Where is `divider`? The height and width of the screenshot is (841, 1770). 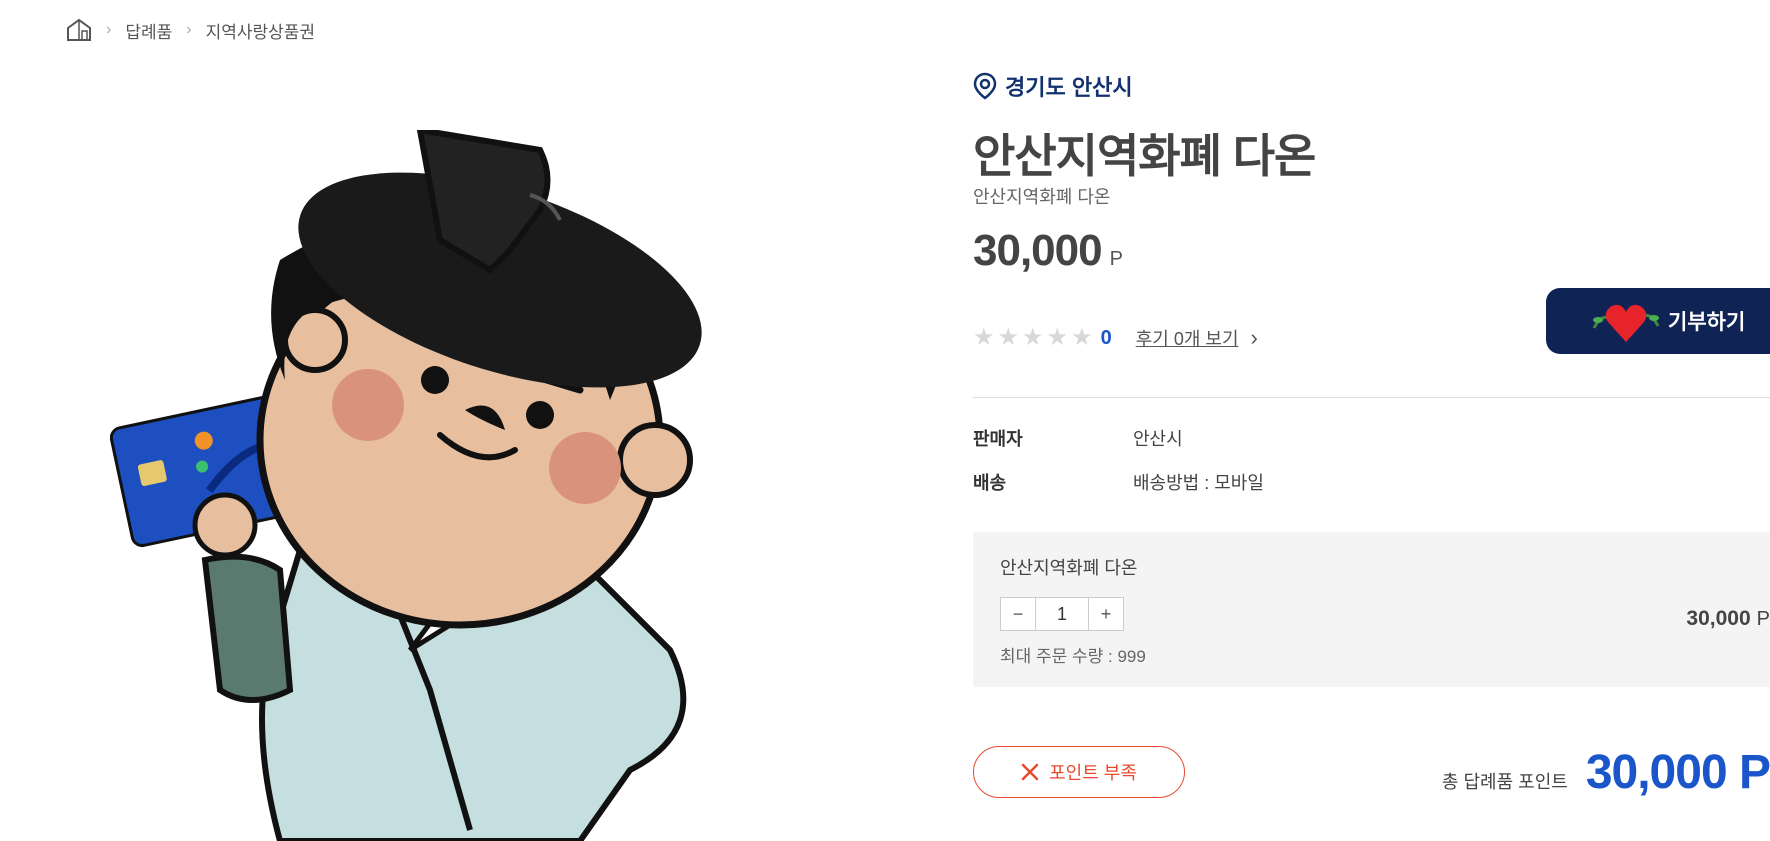 divider is located at coordinates (1371, 397).